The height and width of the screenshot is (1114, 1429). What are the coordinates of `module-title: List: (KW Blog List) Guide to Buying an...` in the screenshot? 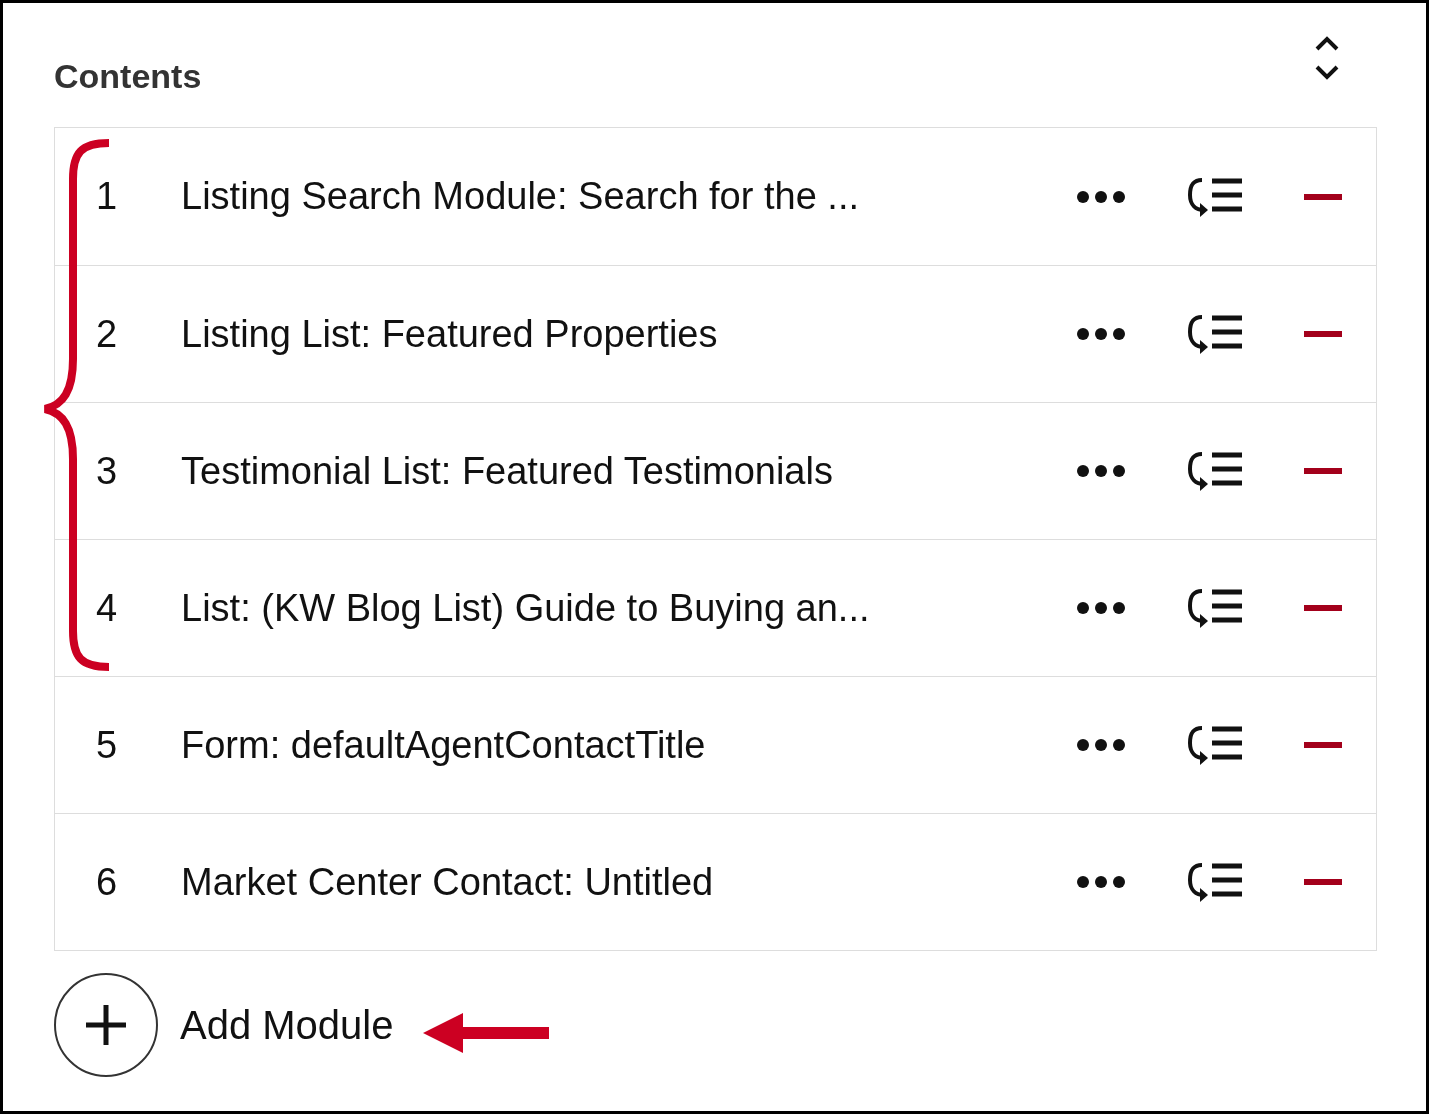 It's located at (526, 608).